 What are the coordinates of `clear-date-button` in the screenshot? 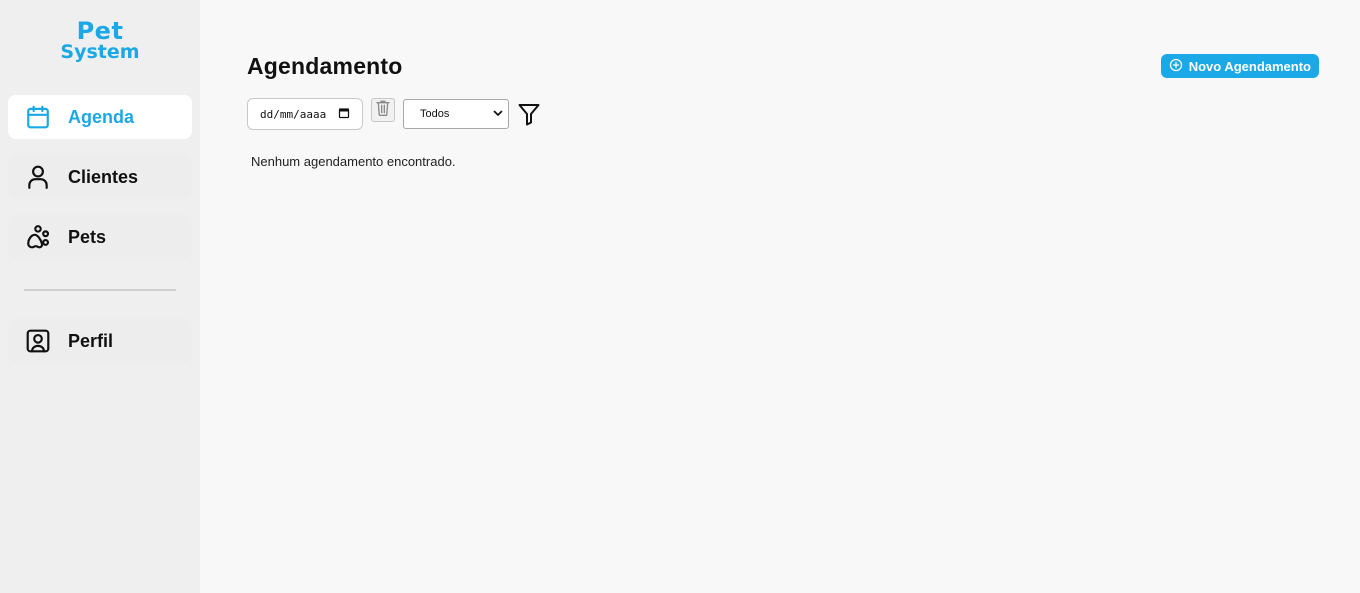 It's located at (383, 110).